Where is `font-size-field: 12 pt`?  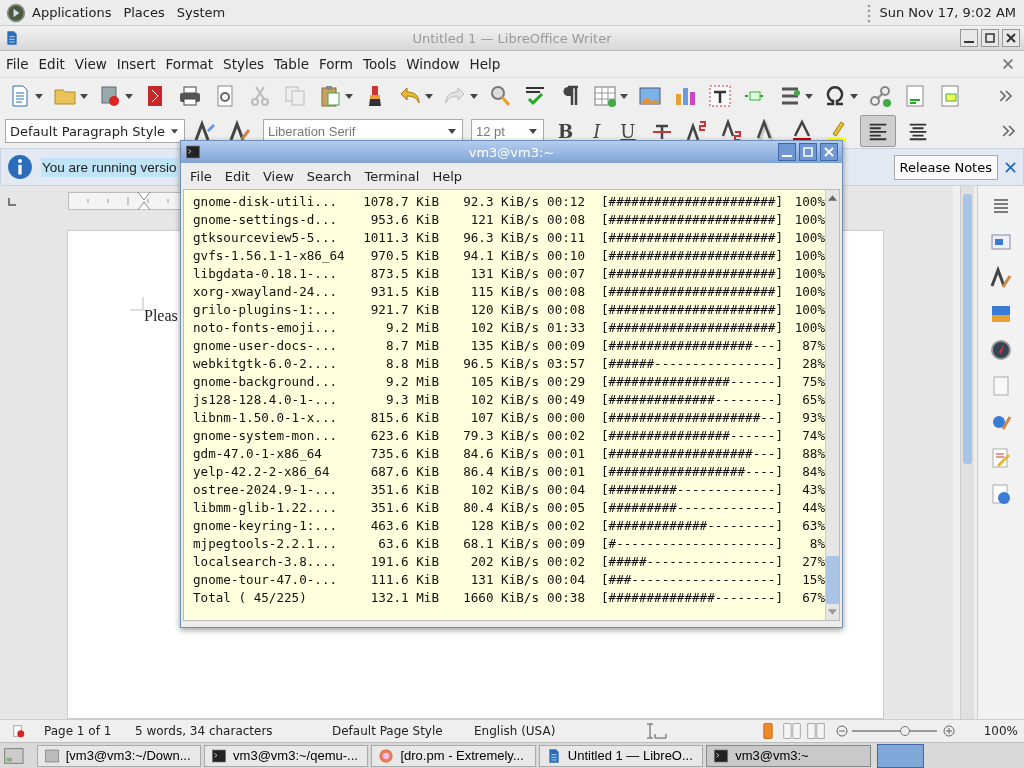
font-size-field: 12 pt is located at coordinates (507, 131).